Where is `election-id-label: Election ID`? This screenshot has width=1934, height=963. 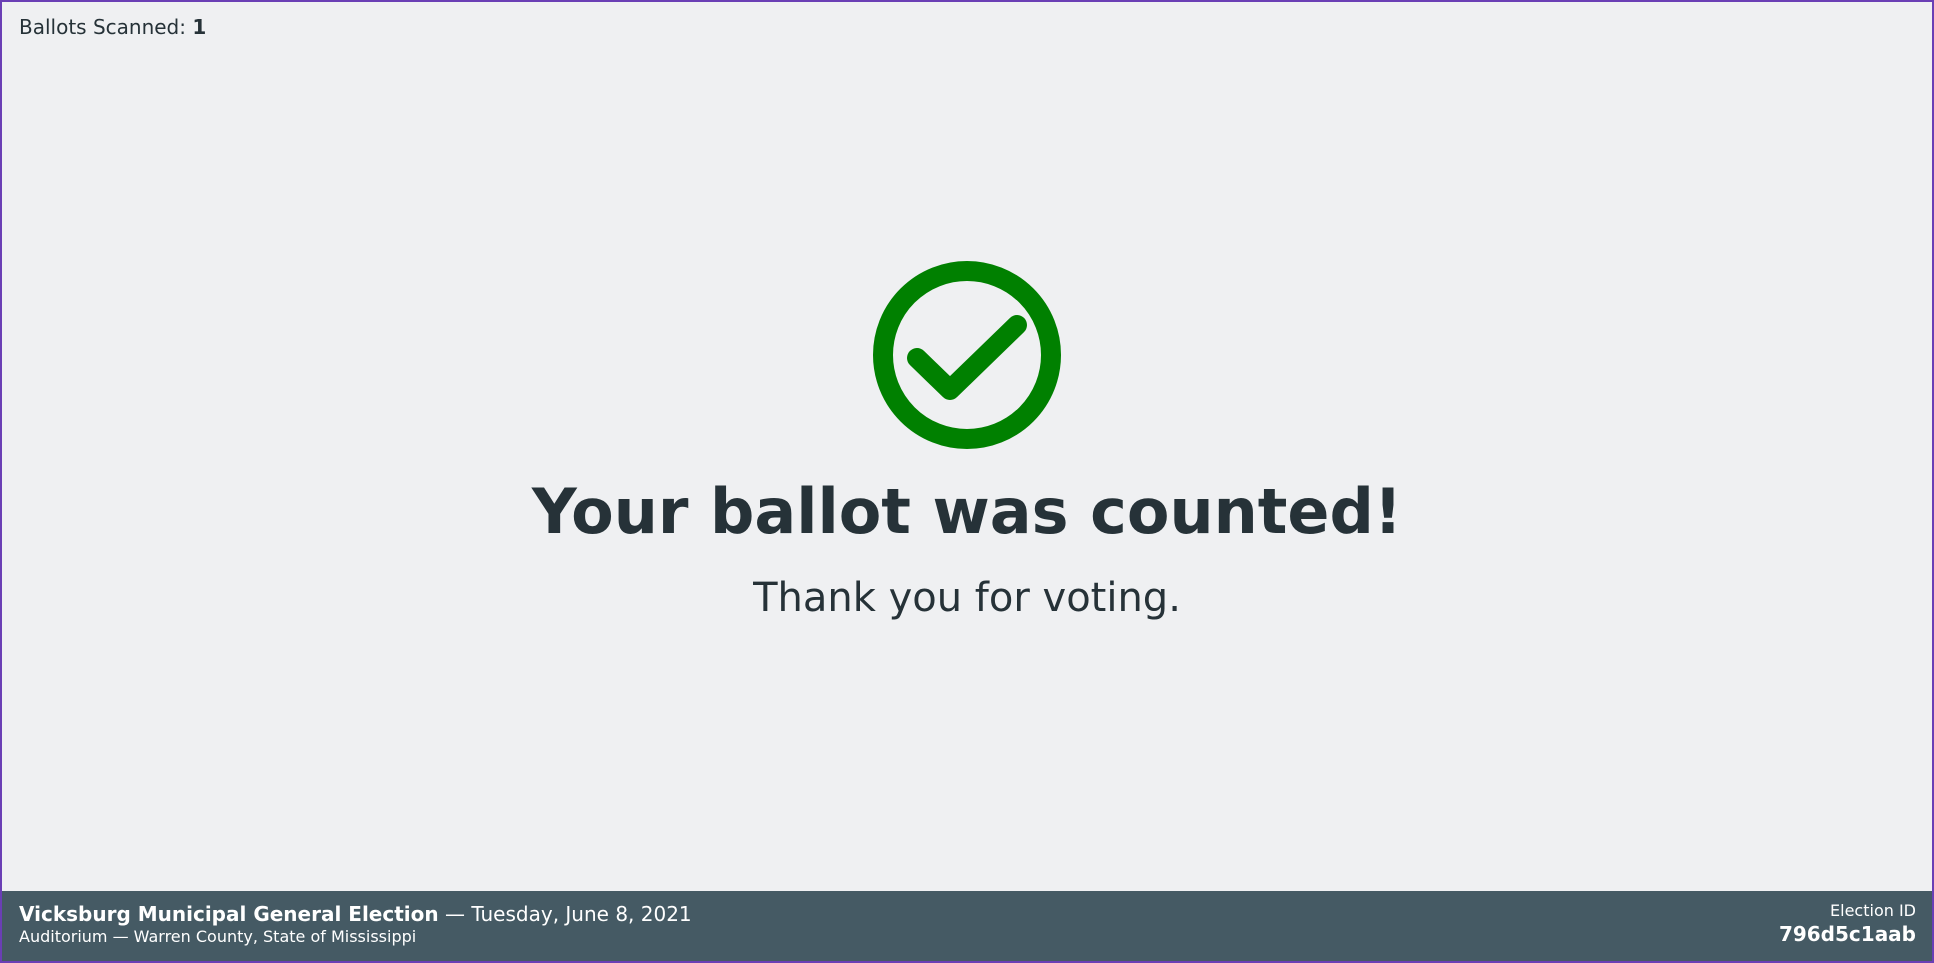 election-id-label: Election ID is located at coordinates (1873, 910).